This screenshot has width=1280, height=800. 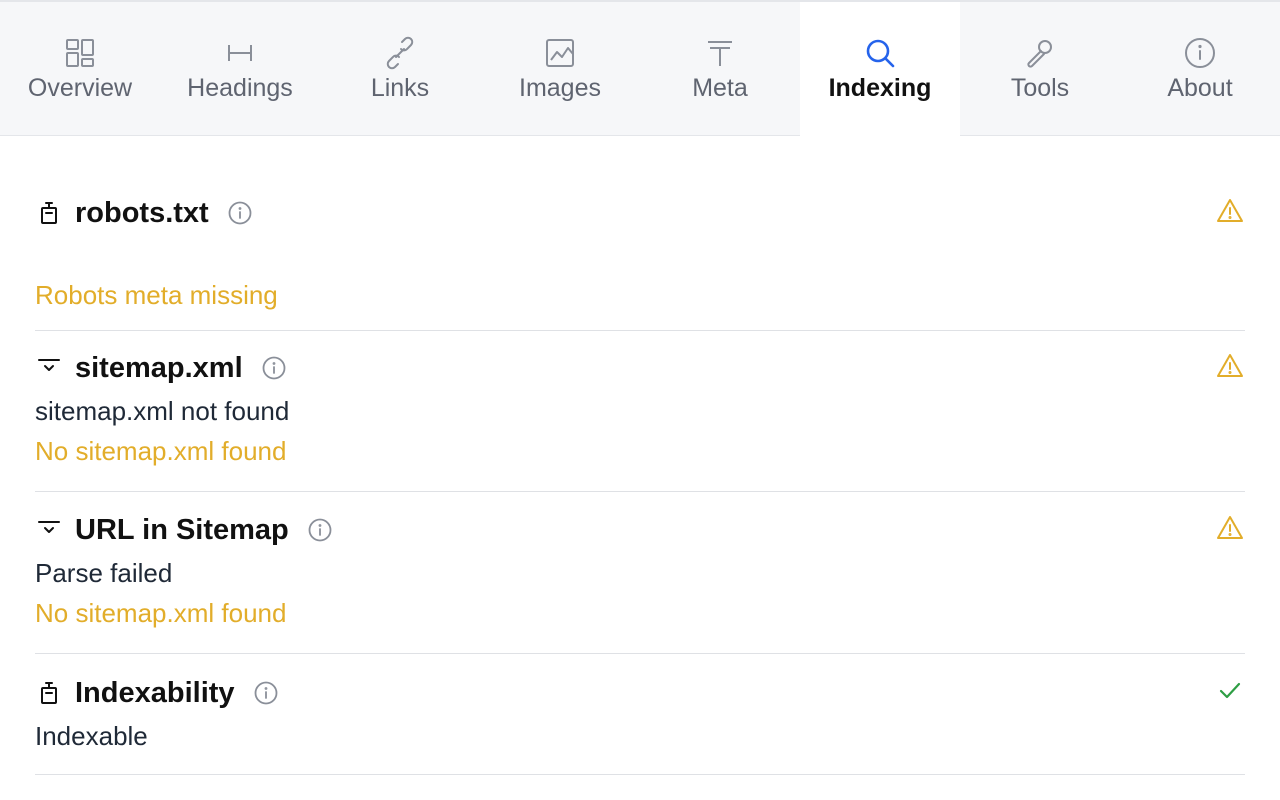 I want to click on tab-label: Meta, so click(x=720, y=88).